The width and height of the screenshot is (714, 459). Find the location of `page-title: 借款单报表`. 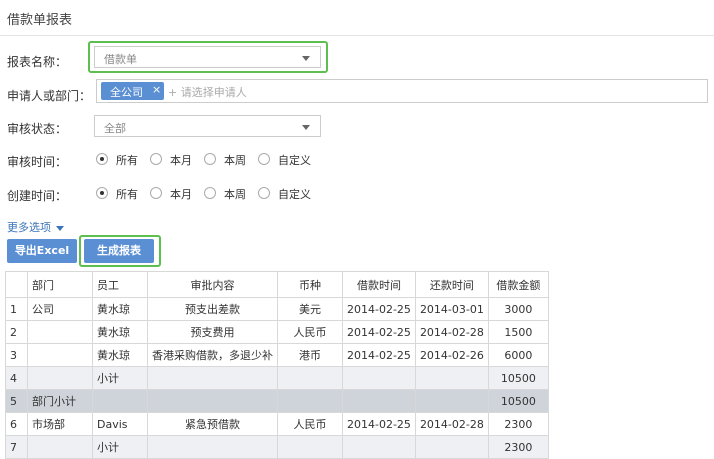

page-title: 借款单报表 is located at coordinates (40, 20).